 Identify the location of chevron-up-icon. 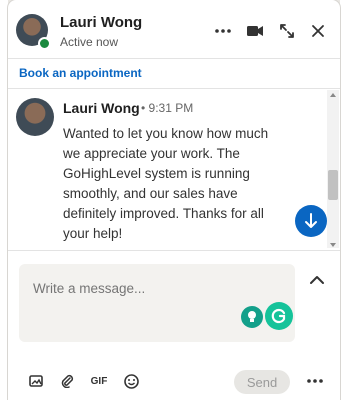
(317, 280).